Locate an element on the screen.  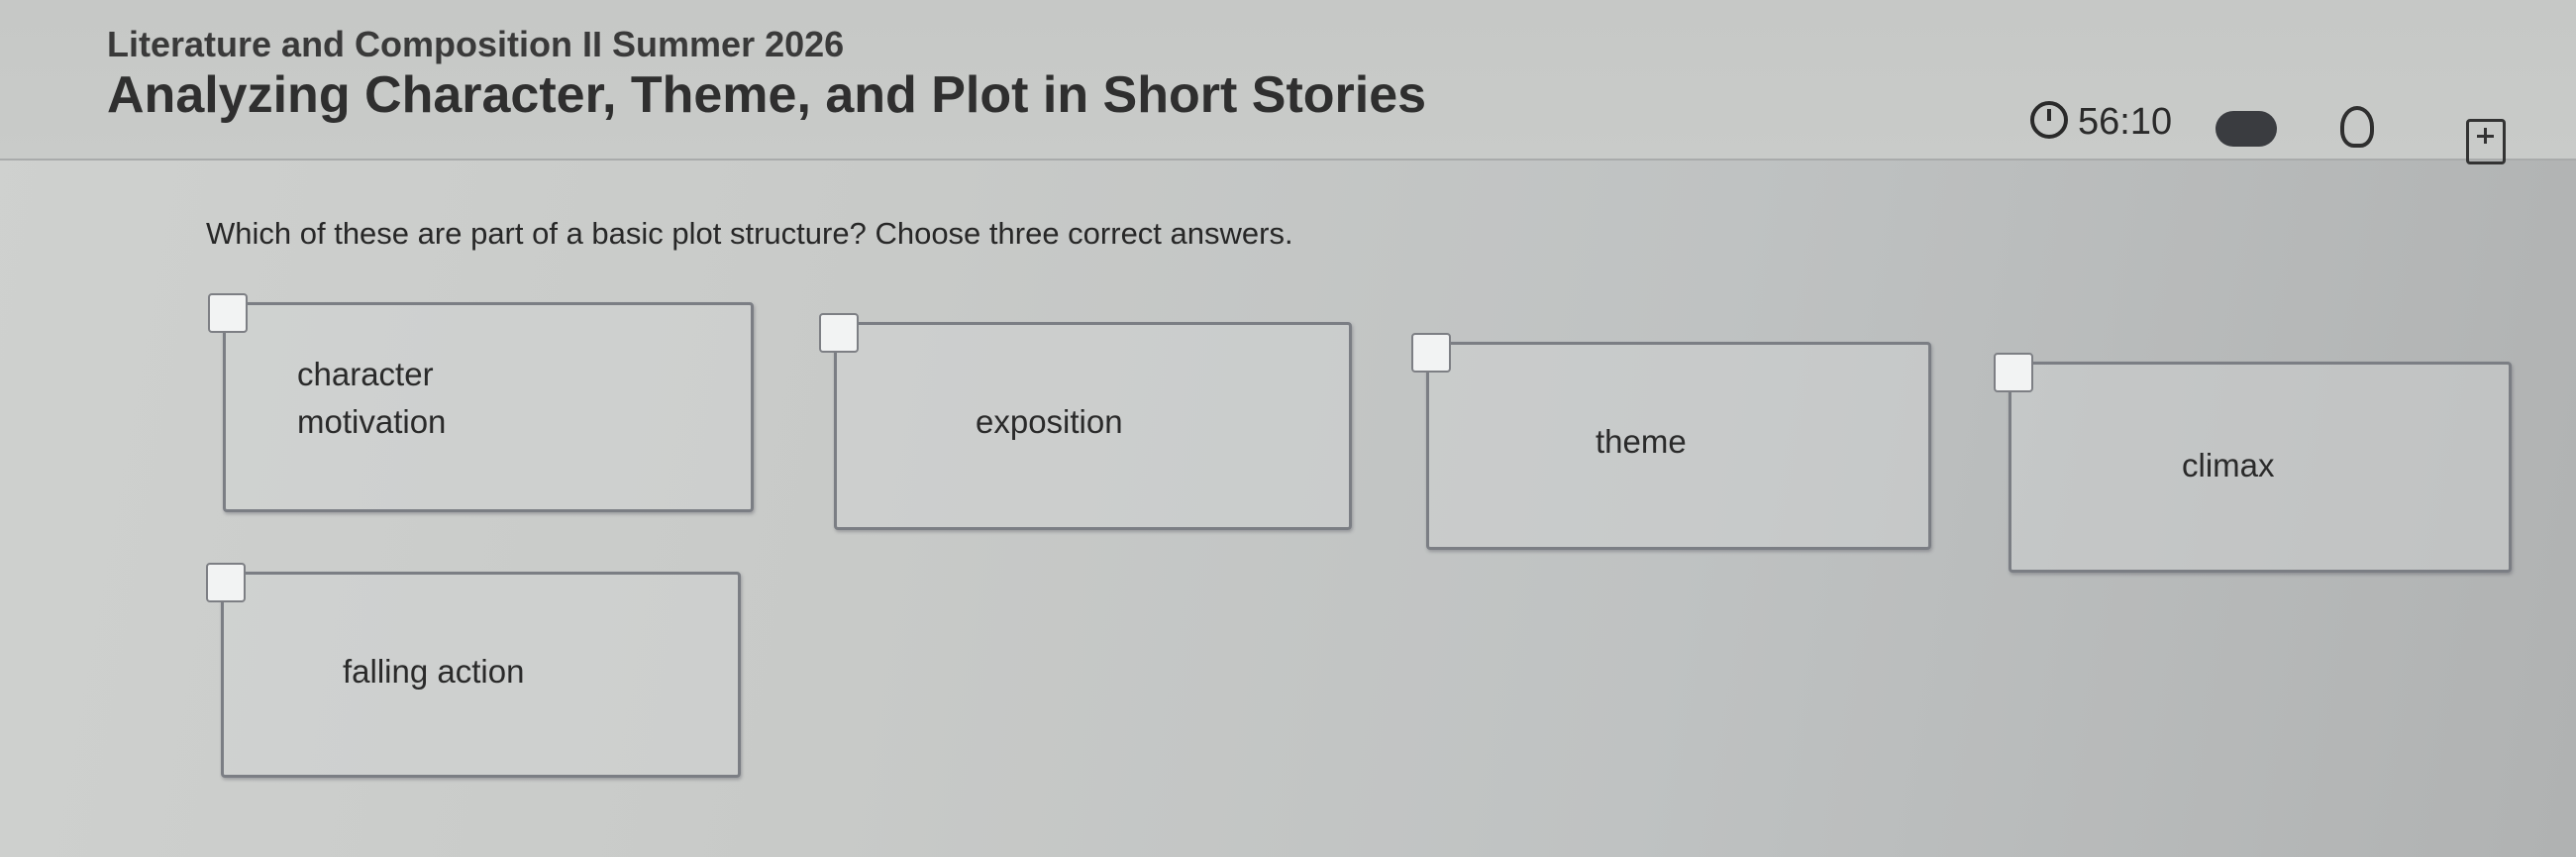
lightbulb-icon is located at coordinates (2357, 127).